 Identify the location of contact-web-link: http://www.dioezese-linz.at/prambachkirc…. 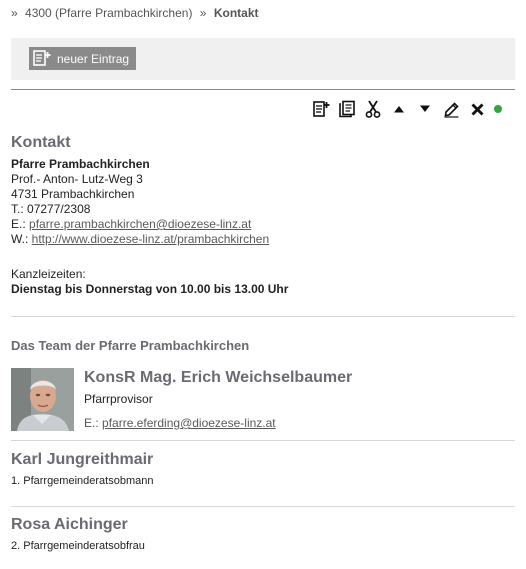
(150, 239).